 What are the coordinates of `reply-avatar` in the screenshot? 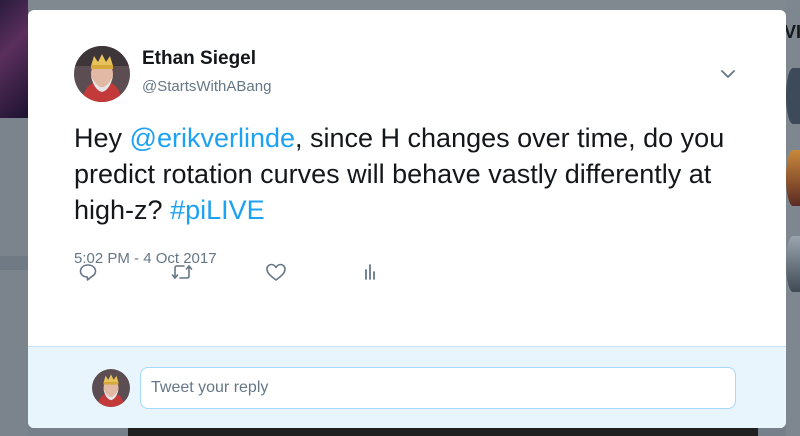 It's located at (111, 388).